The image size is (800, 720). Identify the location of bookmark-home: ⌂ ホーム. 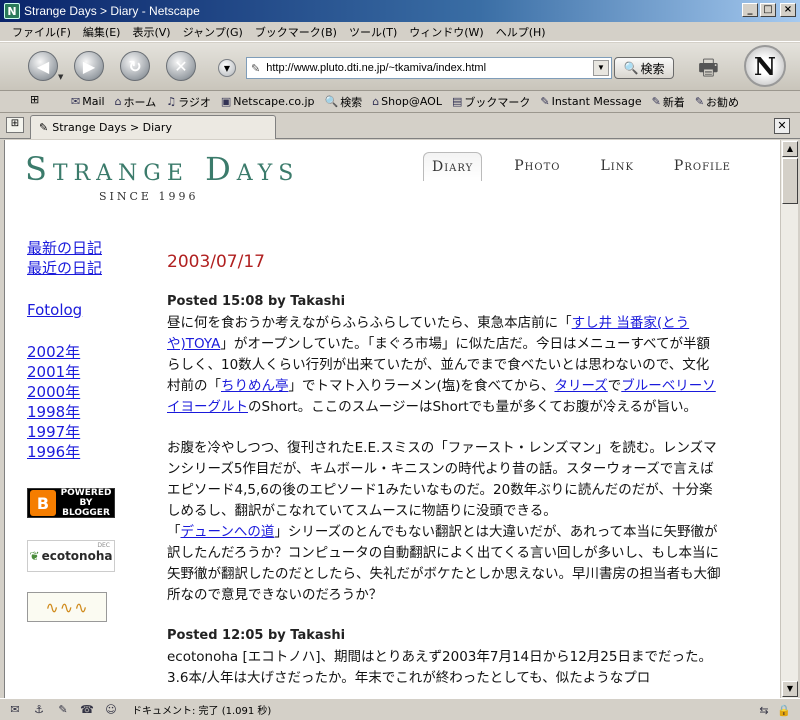
(136, 102).